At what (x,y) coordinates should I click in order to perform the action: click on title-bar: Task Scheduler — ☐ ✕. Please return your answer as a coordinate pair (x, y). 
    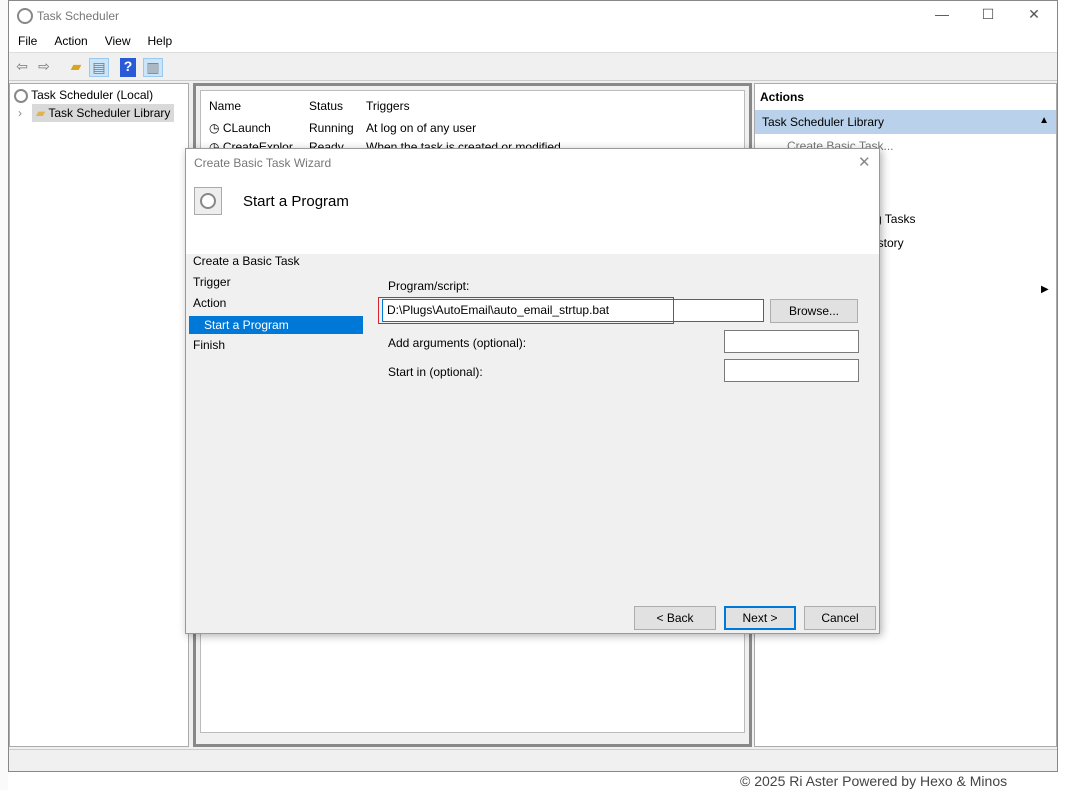
    Looking at the image, I should click on (533, 16).